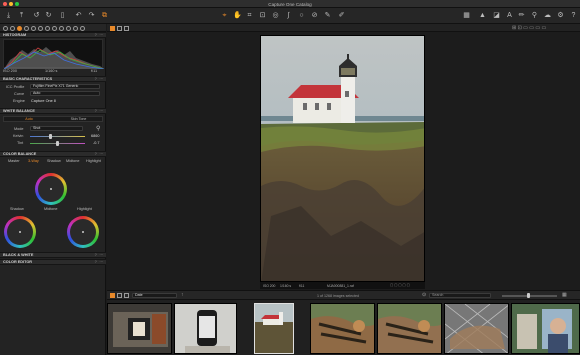  What do you see at coordinates (53, 255) in the screenshot?
I see `black-white-header: BLACK & WHITE ? ⋯` at bounding box center [53, 255].